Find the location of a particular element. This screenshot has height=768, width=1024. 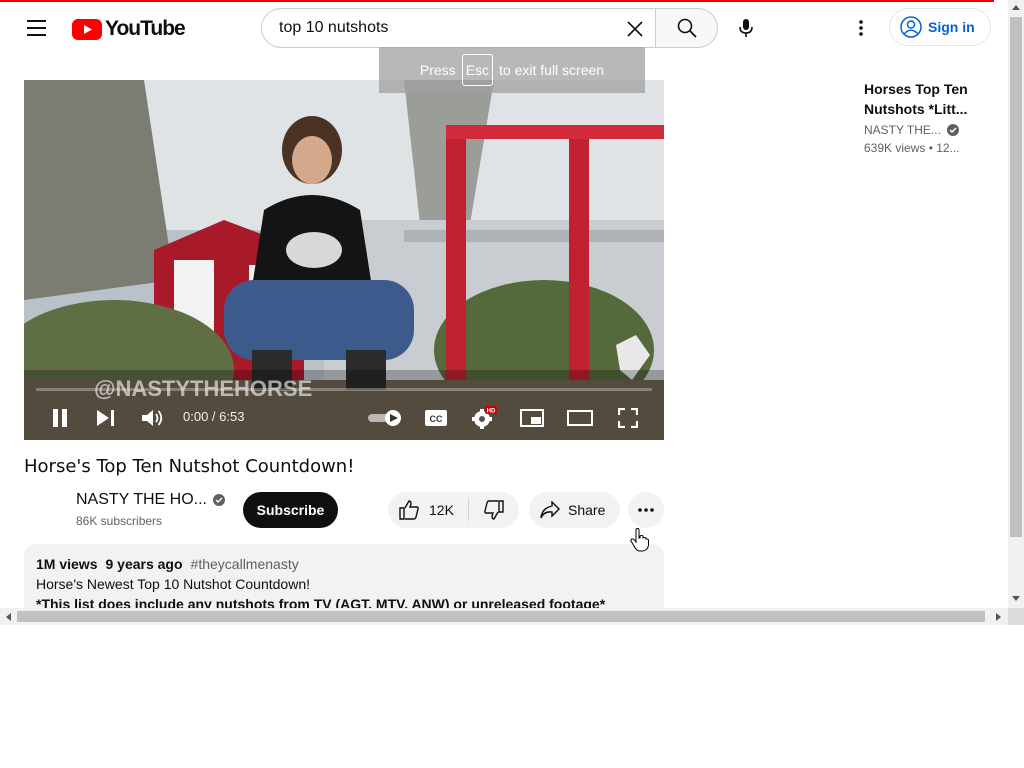

microphone-icon is located at coordinates (746, 28).